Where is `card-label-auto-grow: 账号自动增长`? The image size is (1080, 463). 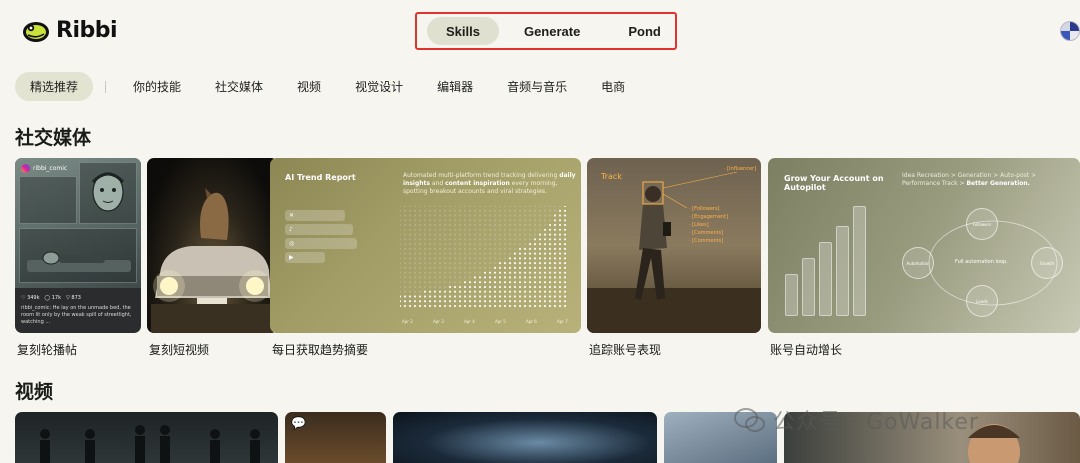 card-label-auto-grow: 账号自动增长 is located at coordinates (806, 350).